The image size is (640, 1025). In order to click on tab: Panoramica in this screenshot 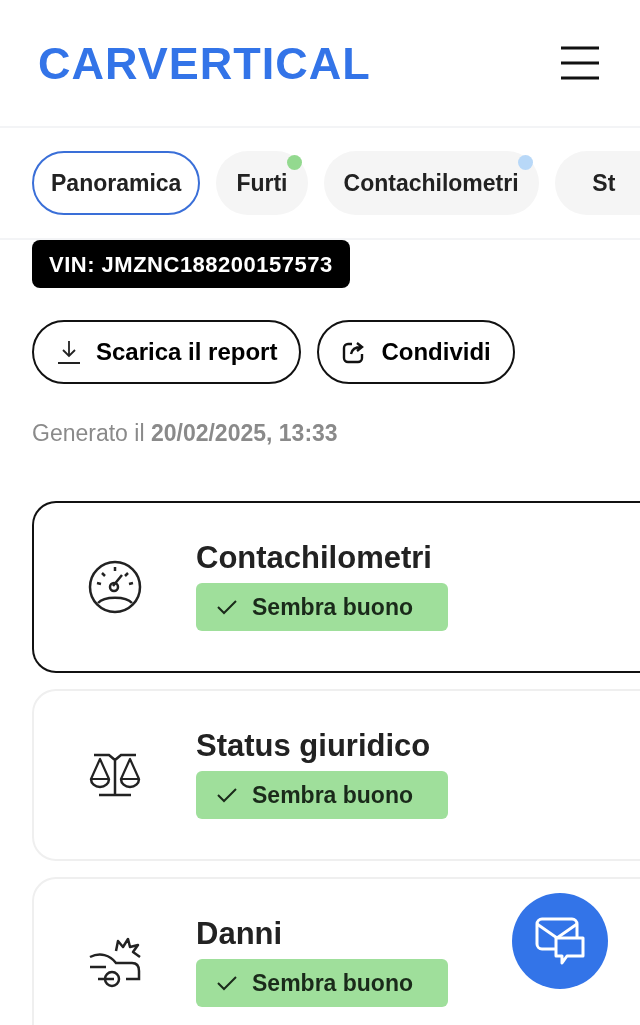, I will do `click(116, 183)`.